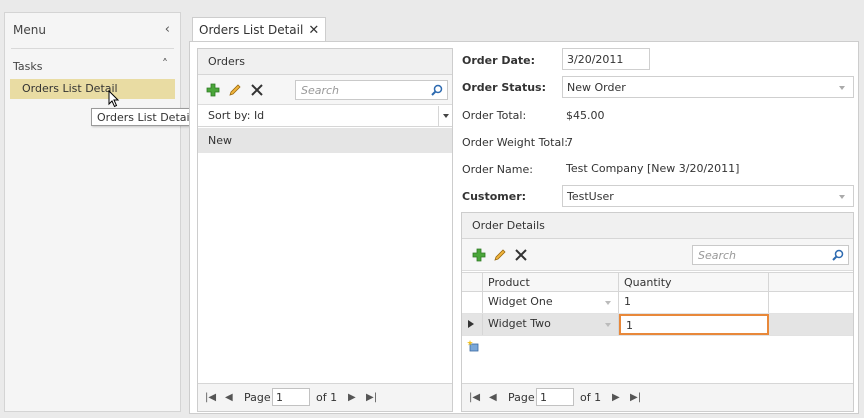 This screenshot has height=418, width=864. I want to click on column-header-quantity: Quantity, so click(694, 282).